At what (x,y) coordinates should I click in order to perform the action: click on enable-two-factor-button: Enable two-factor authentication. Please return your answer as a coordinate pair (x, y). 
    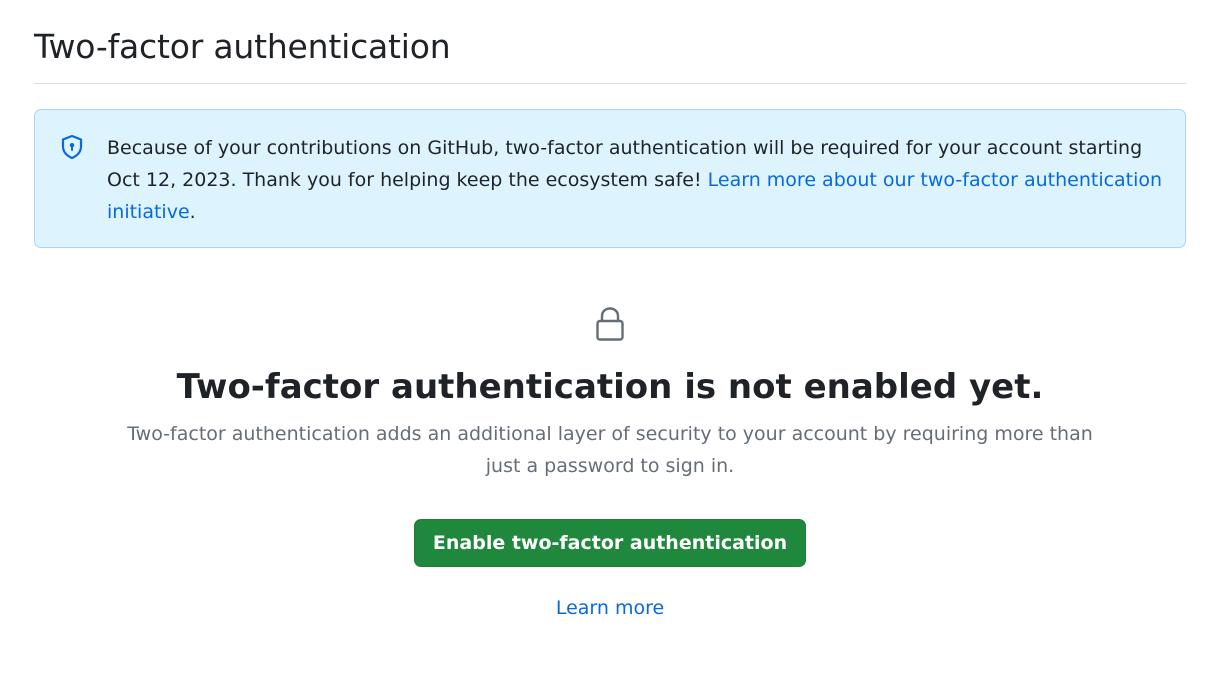
    Looking at the image, I should click on (610, 543).